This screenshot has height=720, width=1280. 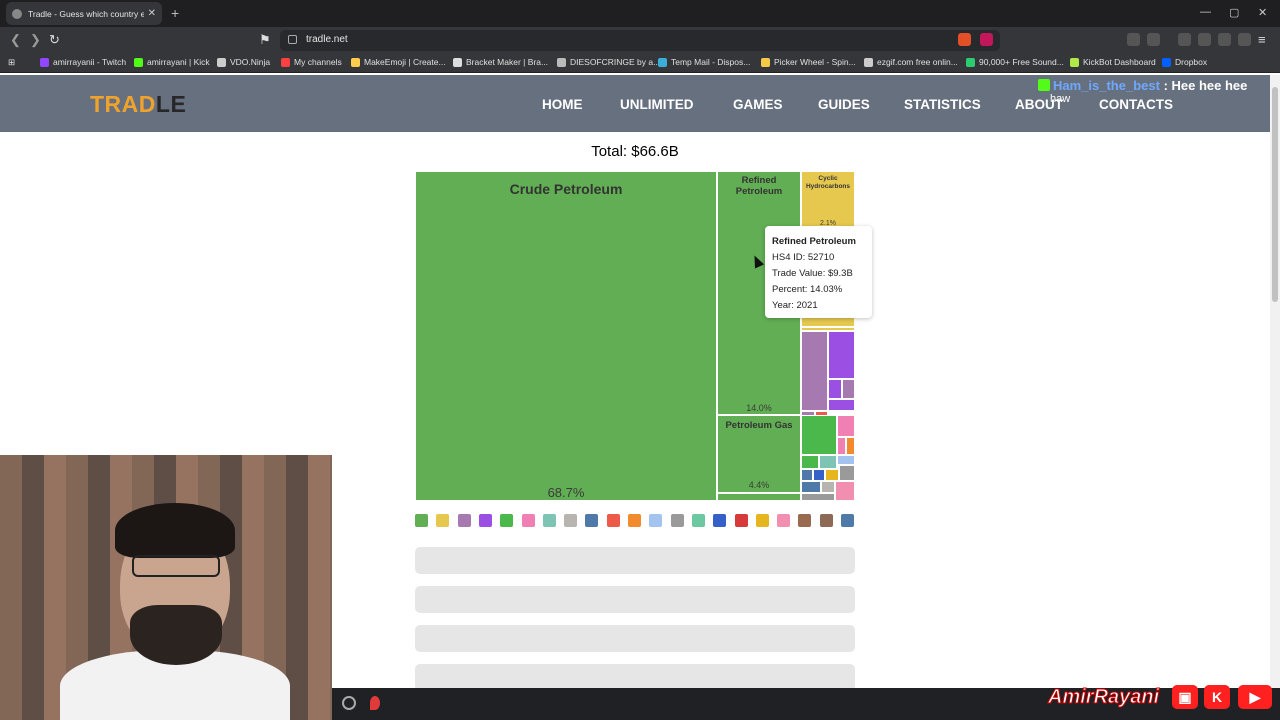 I want to click on tab-close-icon: ✕, so click(x=152, y=13).